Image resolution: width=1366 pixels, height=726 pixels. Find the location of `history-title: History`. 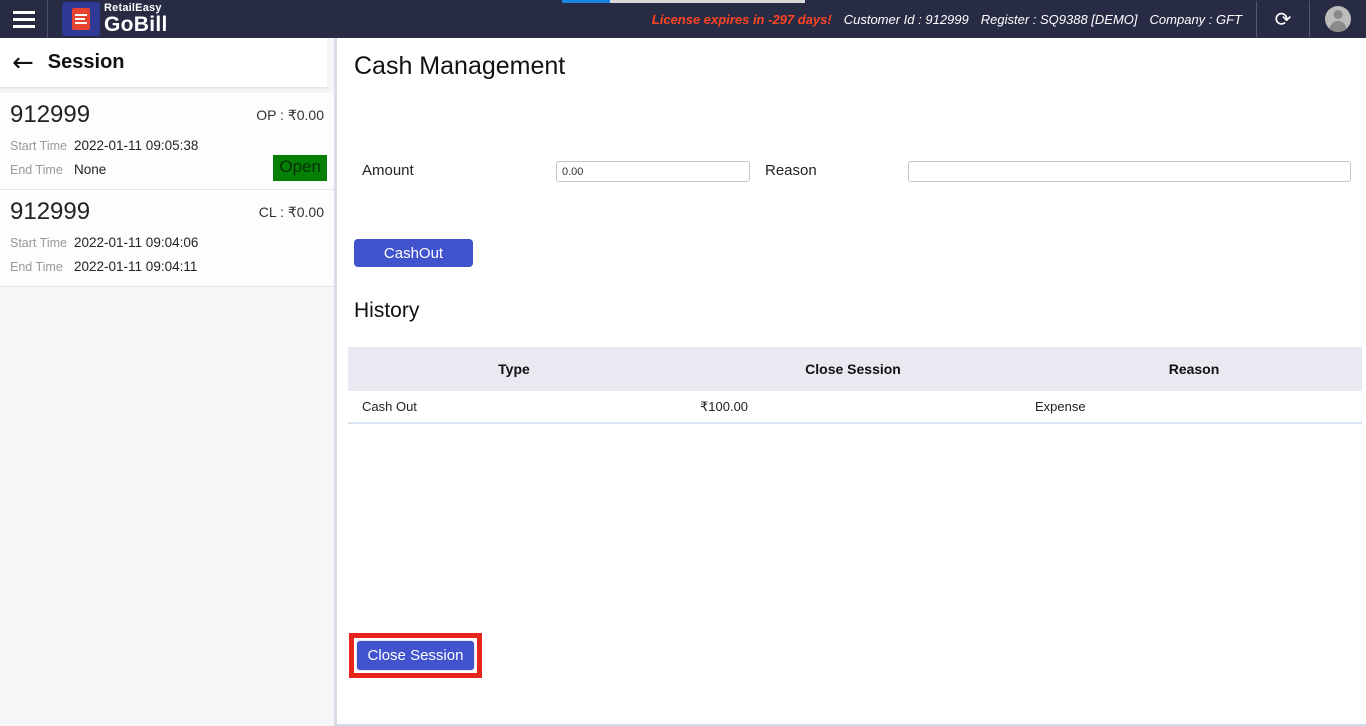

history-title: History is located at coordinates (387, 310).